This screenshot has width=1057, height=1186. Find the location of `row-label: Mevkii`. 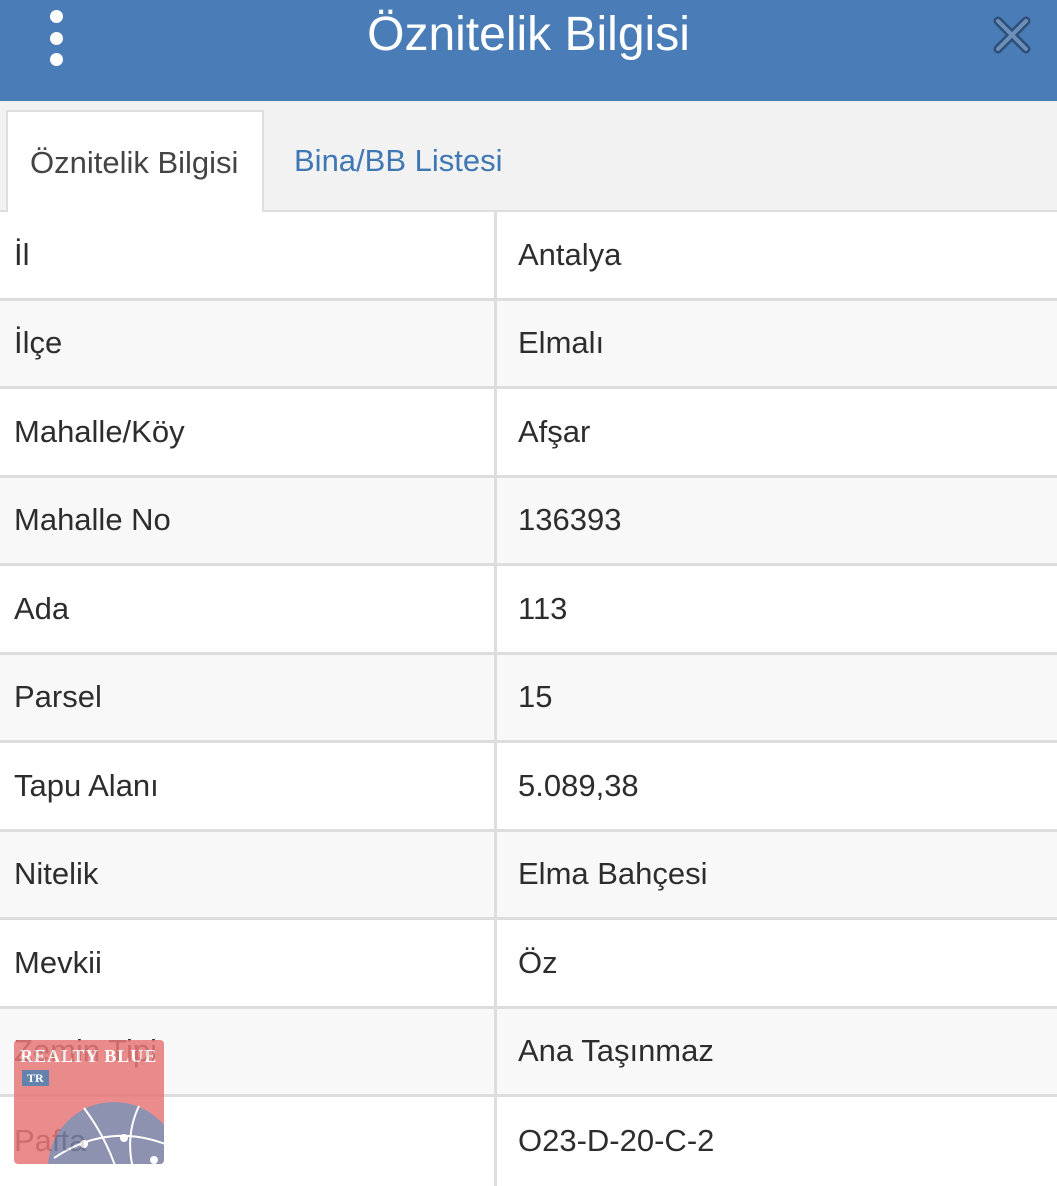

row-label: Mevkii is located at coordinates (248, 963).